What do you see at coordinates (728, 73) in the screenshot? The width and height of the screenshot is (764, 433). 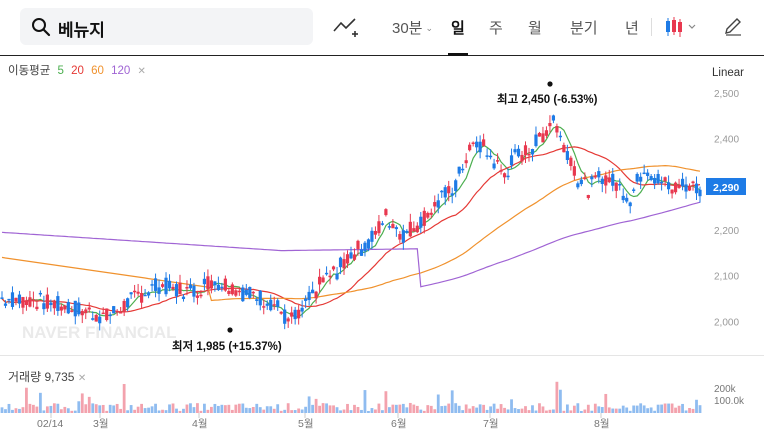 I see `scale-toggle: Linear` at bounding box center [728, 73].